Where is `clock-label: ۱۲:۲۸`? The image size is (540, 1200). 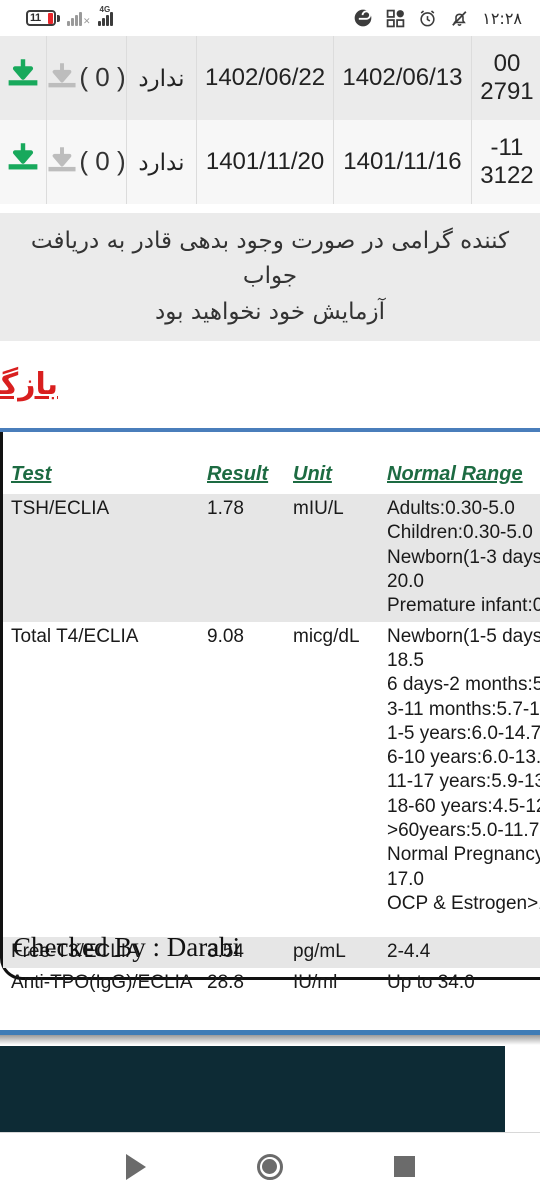 clock-label: ۱۲:۲۸ is located at coordinates (502, 18).